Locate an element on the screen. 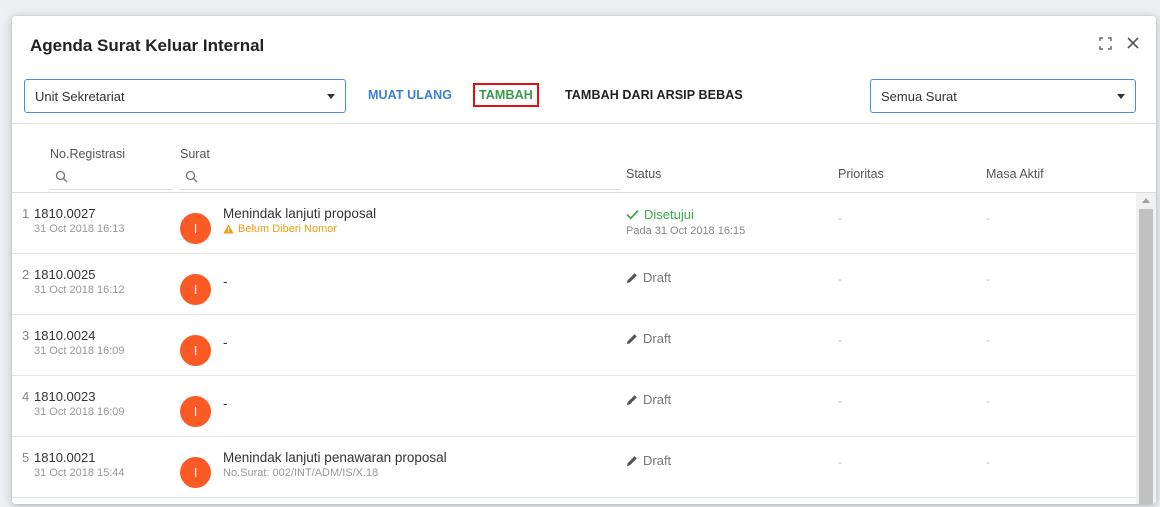  row-index: 3 is located at coordinates (26, 335).